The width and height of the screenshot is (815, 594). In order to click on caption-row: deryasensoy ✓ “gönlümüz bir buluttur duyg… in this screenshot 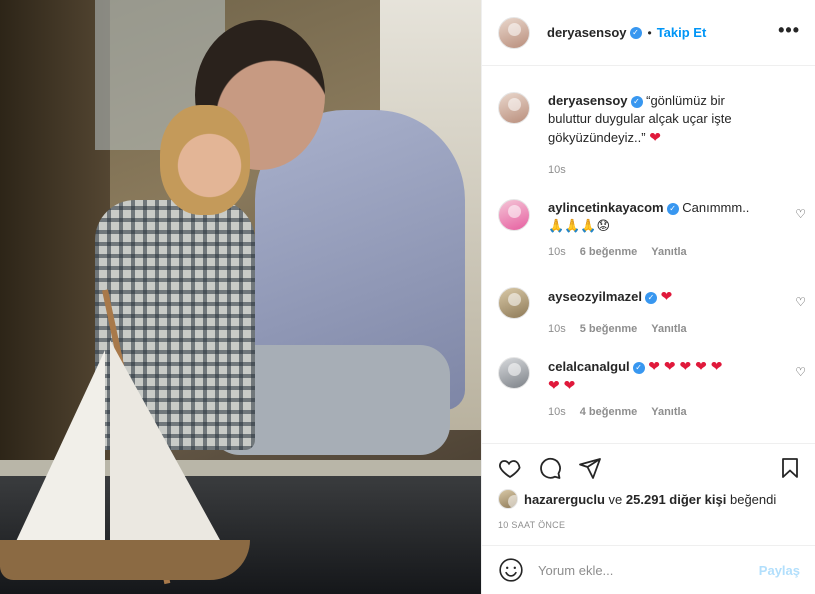, I will do `click(648, 135)`.